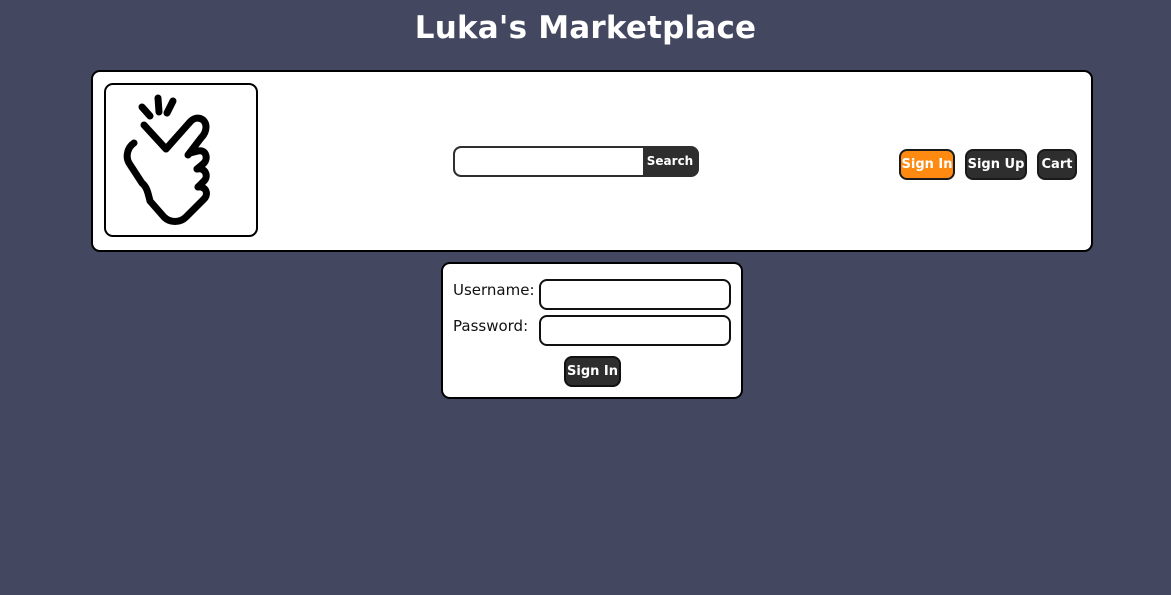 This screenshot has height=595, width=1171. What do you see at coordinates (166, 159) in the screenshot?
I see `snapping-fingers-icon` at bounding box center [166, 159].